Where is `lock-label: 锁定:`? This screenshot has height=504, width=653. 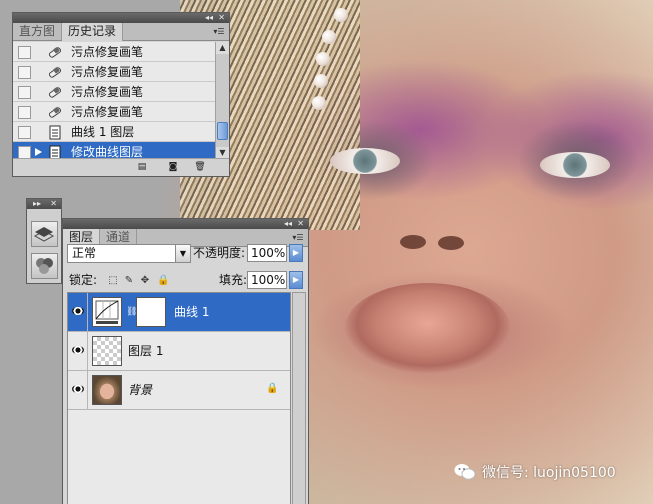 lock-label: 锁定: is located at coordinates (83, 280).